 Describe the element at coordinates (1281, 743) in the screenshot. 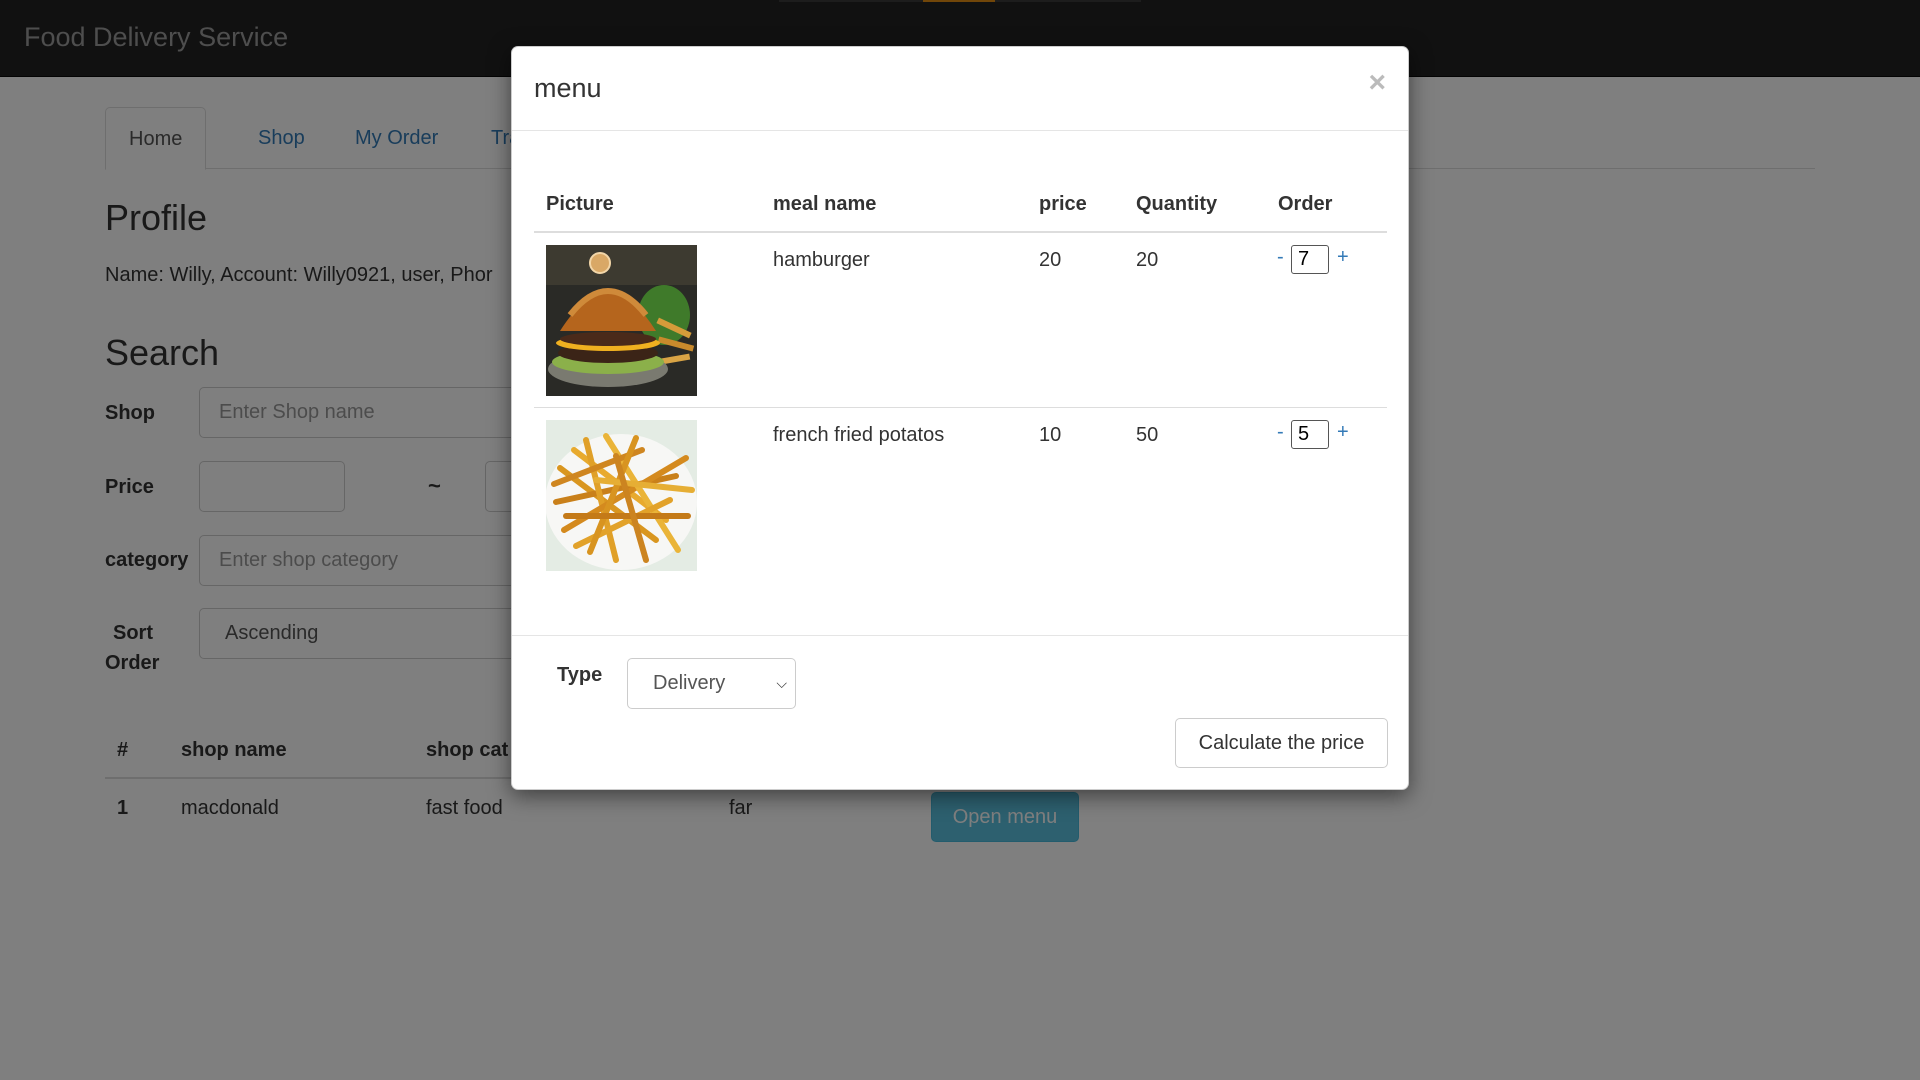

I see `calculate-price-button: Calculate the price` at that location.